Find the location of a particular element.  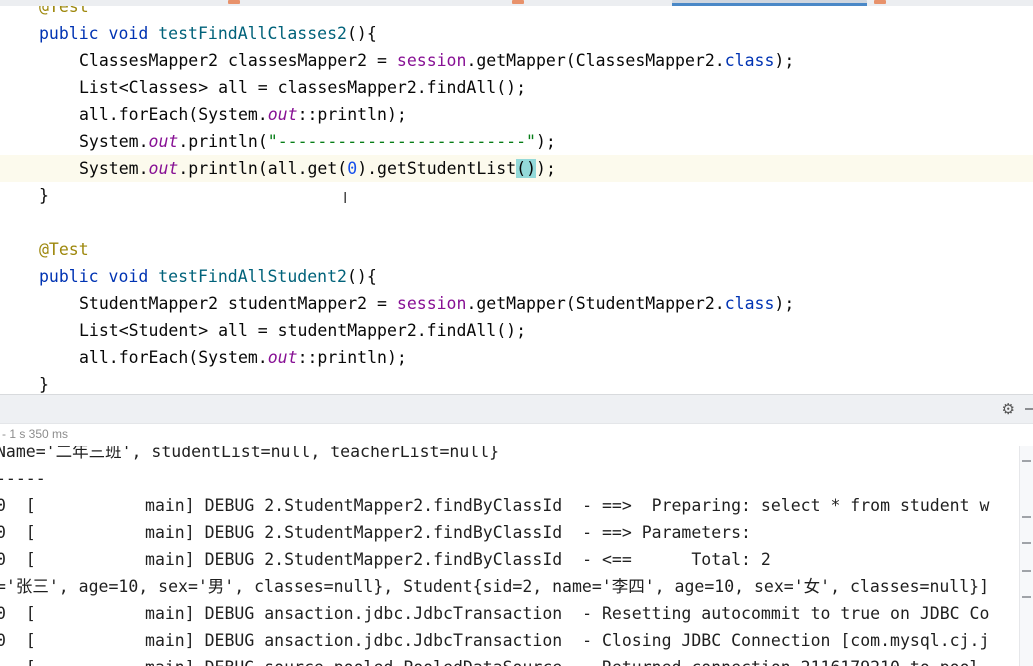

code-line: public void testFindAllClasses2(){ is located at coordinates (516, 33).